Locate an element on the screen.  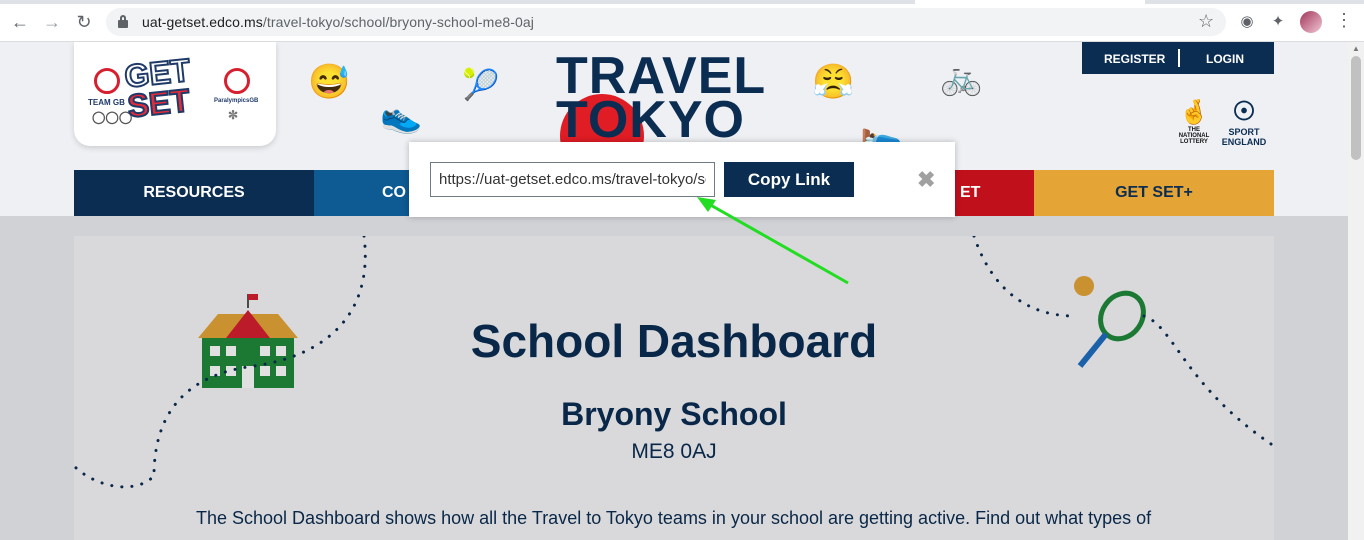
auth-divider is located at coordinates (1179, 58).